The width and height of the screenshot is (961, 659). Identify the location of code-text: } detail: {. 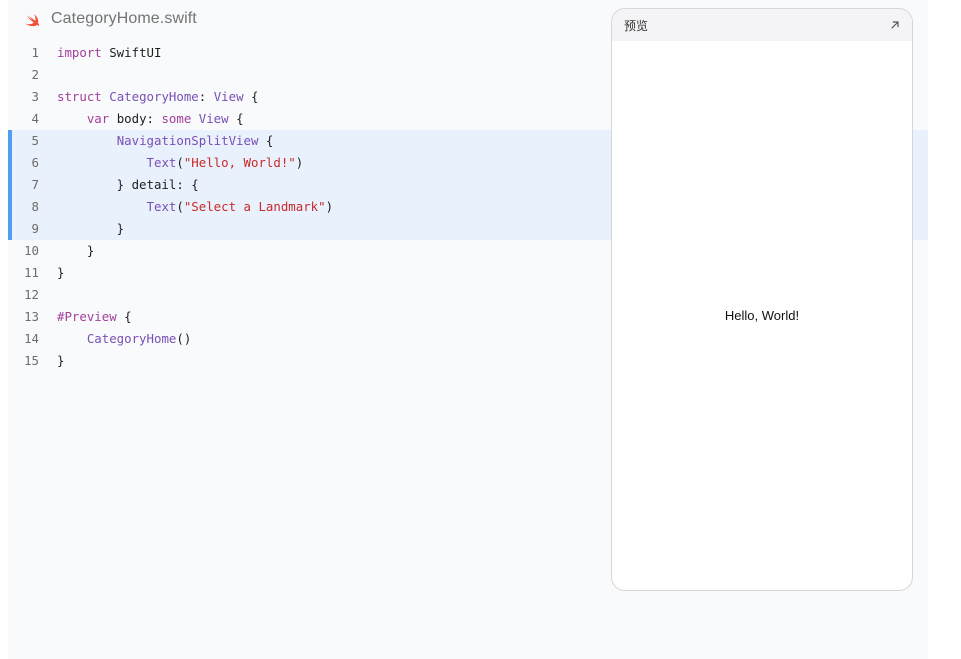
(128, 185).